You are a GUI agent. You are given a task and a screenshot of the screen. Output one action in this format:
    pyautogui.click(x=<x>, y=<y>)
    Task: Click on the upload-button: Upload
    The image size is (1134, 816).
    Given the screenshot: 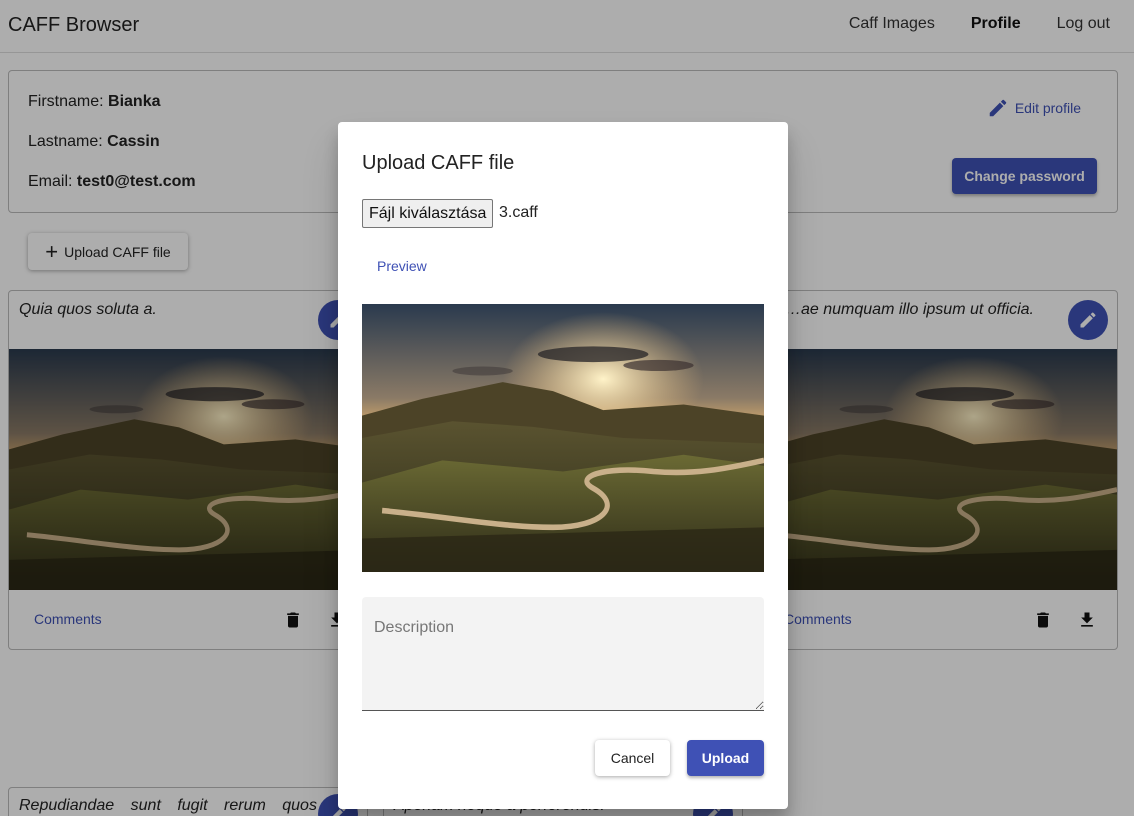 What is the action you would take?
    pyautogui.click(x=725, y=758)
    